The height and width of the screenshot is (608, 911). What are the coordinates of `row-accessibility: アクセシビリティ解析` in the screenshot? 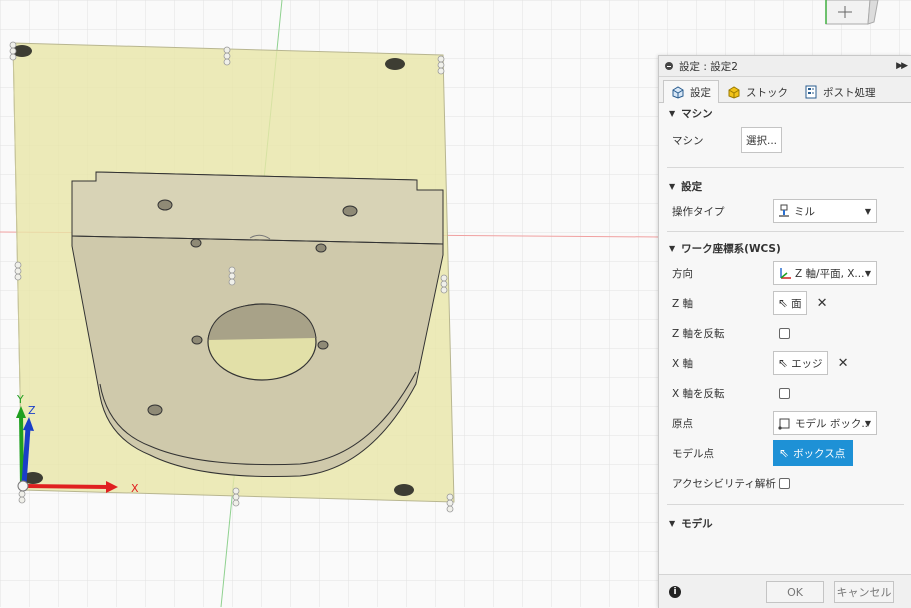 It's located at (785, 483).